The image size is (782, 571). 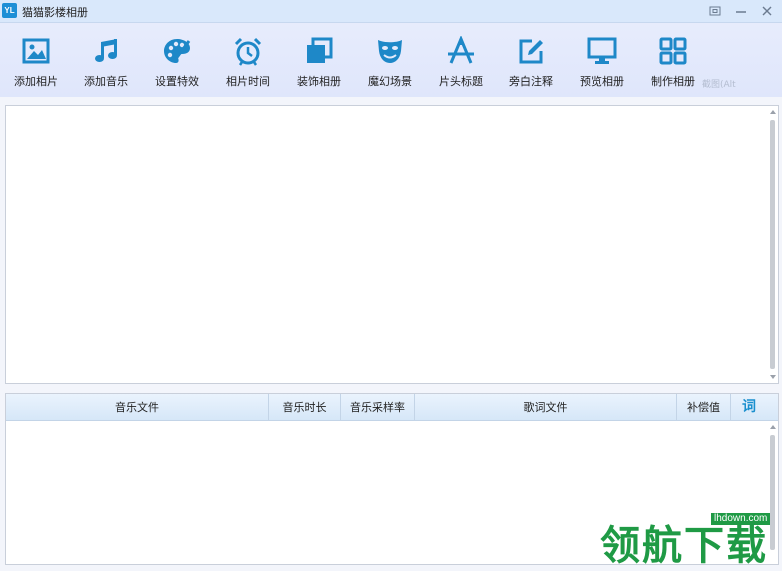 What do you see at coordinates (55, 12) in the screenshot?
I see `window-title: 猫猫影楼相册` at bounding box center [55, 12].